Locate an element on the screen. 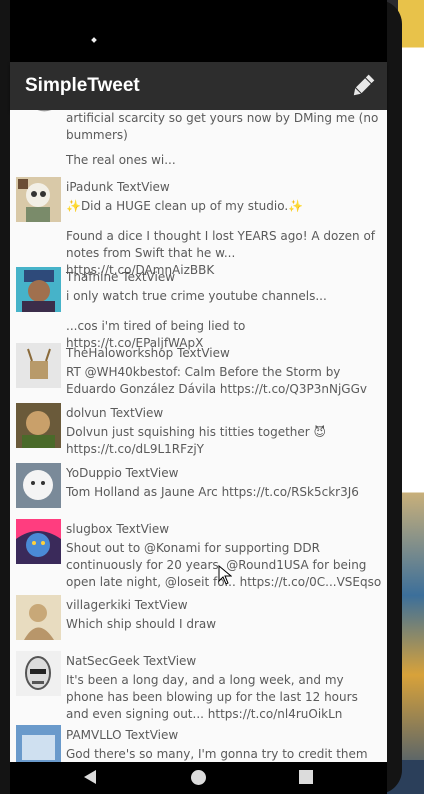 This screenshot has height=794, width=424. user-name: NatSecGeek is located at coordinates (103, 661).